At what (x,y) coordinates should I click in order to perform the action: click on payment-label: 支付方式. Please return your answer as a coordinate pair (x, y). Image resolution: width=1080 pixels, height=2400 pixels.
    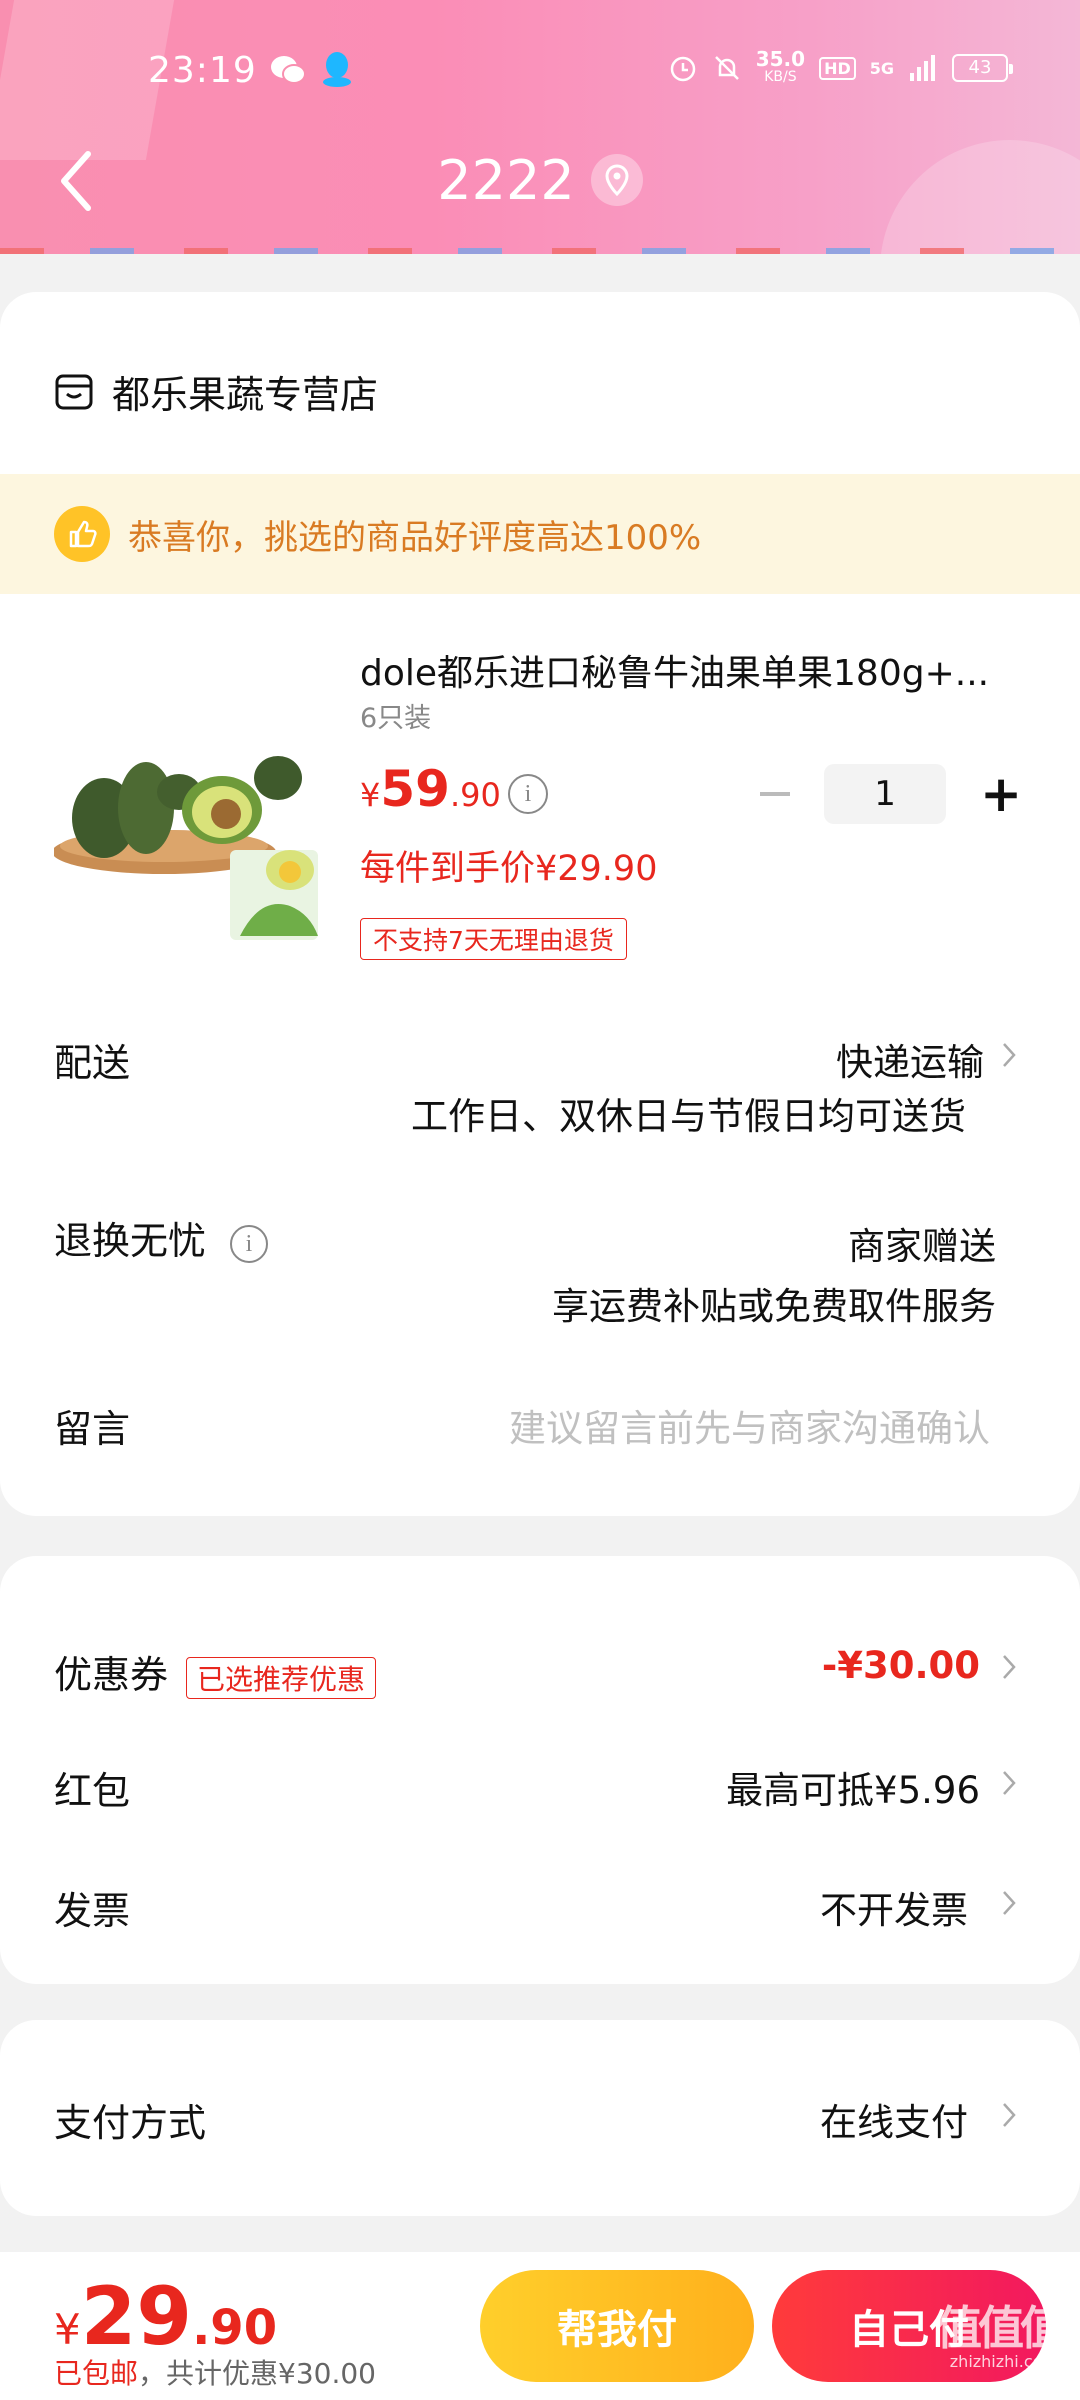
    Looking at the image, I should click on (130, 2123).